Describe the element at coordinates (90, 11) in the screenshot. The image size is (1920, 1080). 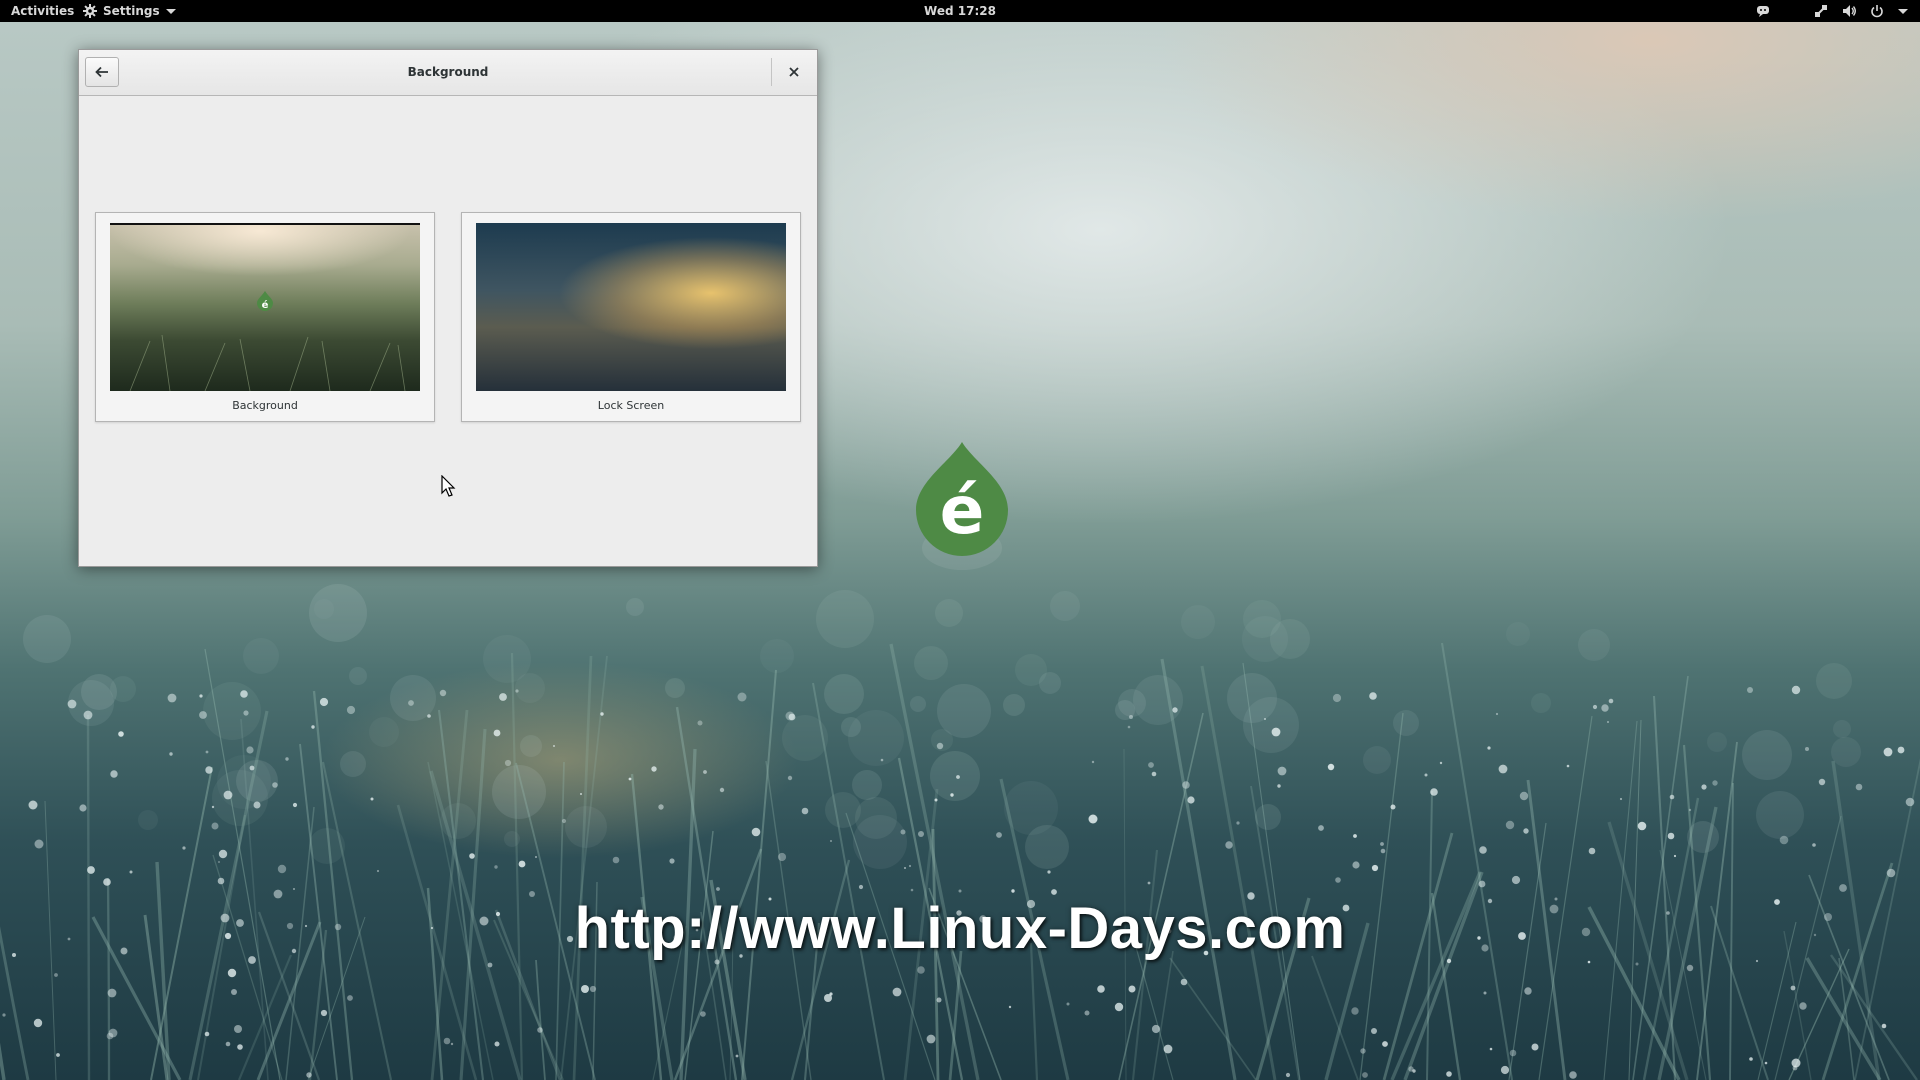
I see `gear-icon` at that location.